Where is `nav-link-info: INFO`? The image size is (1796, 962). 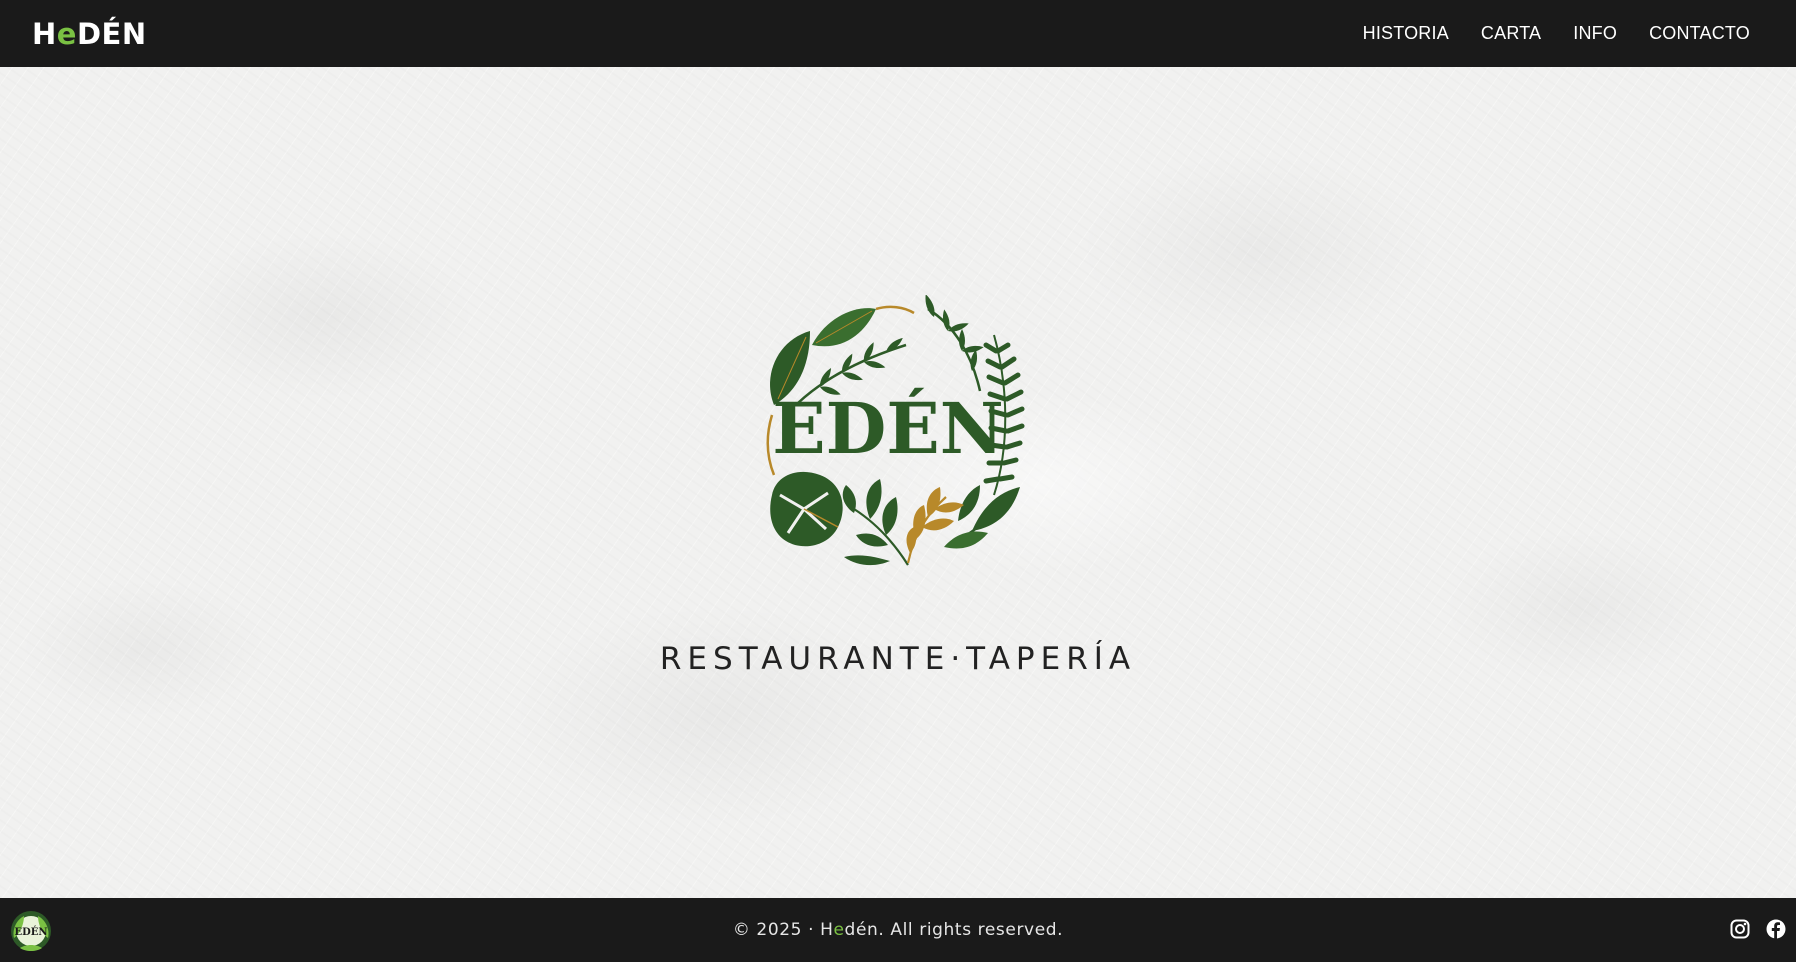 nav-link-info: INFO is located at coordinates (1595, 33).